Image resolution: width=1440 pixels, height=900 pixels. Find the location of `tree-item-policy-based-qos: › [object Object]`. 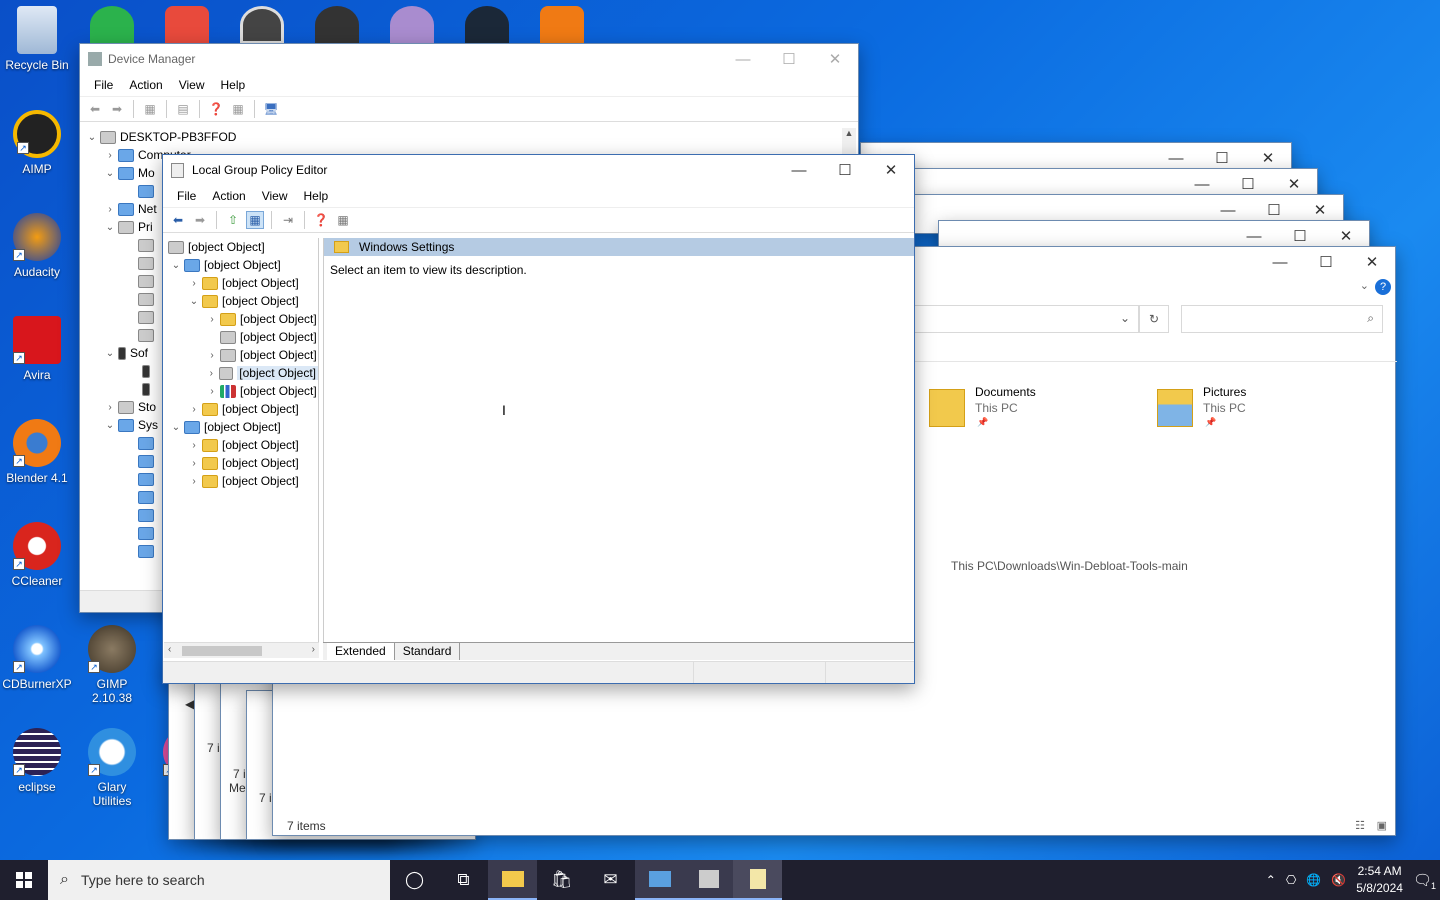

tree-item-policy-based-qos: › [object Object] is located at coordinates (241, 391).